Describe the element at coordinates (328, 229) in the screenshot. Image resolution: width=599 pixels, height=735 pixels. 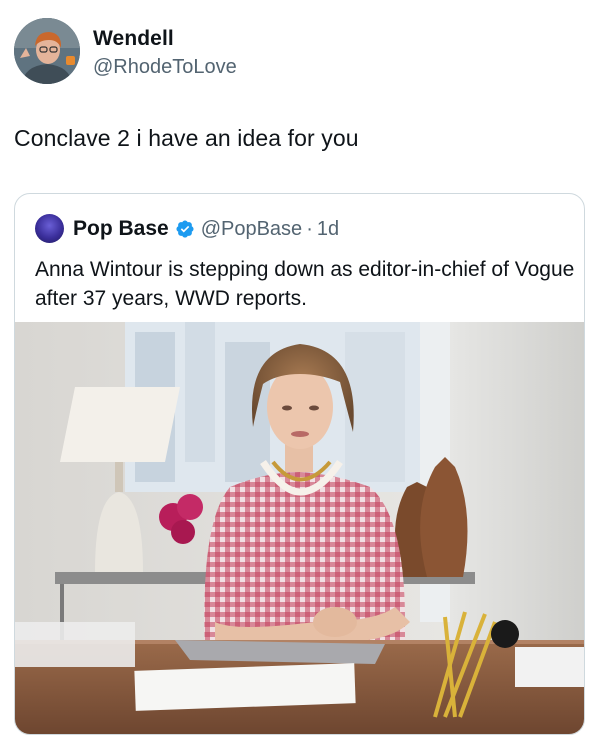
I see `quoted-tweet-time: 1d` at that location.